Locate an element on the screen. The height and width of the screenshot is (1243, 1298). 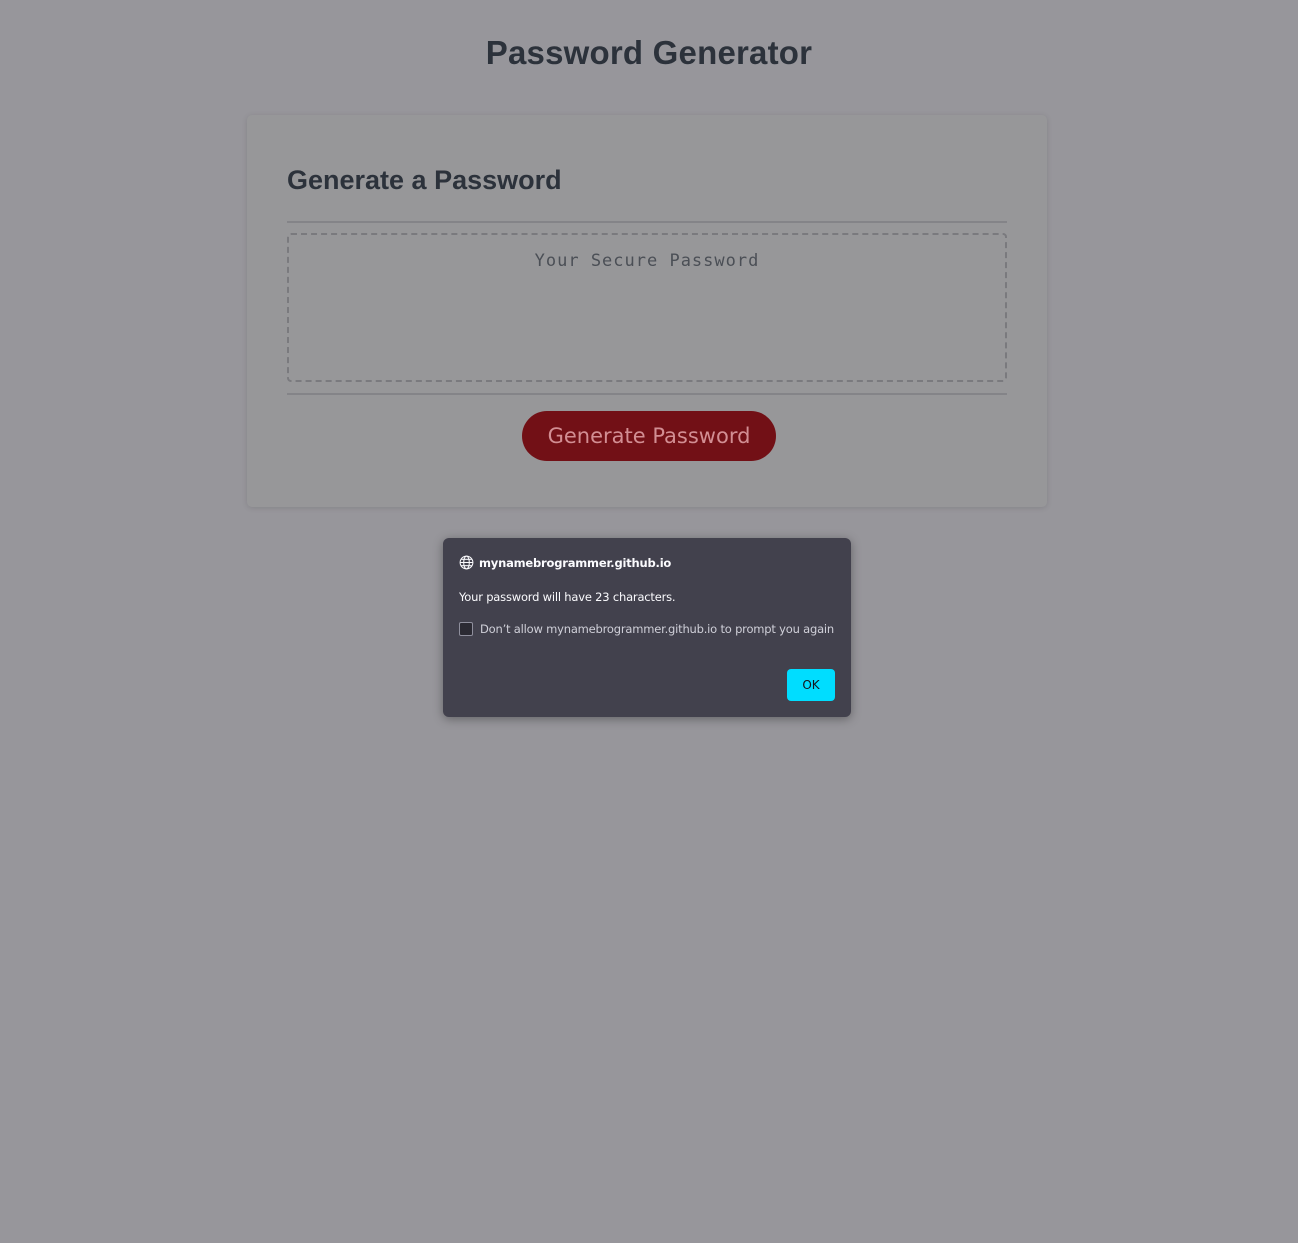
card-divider-bottom is located at coordinates (647, 394).